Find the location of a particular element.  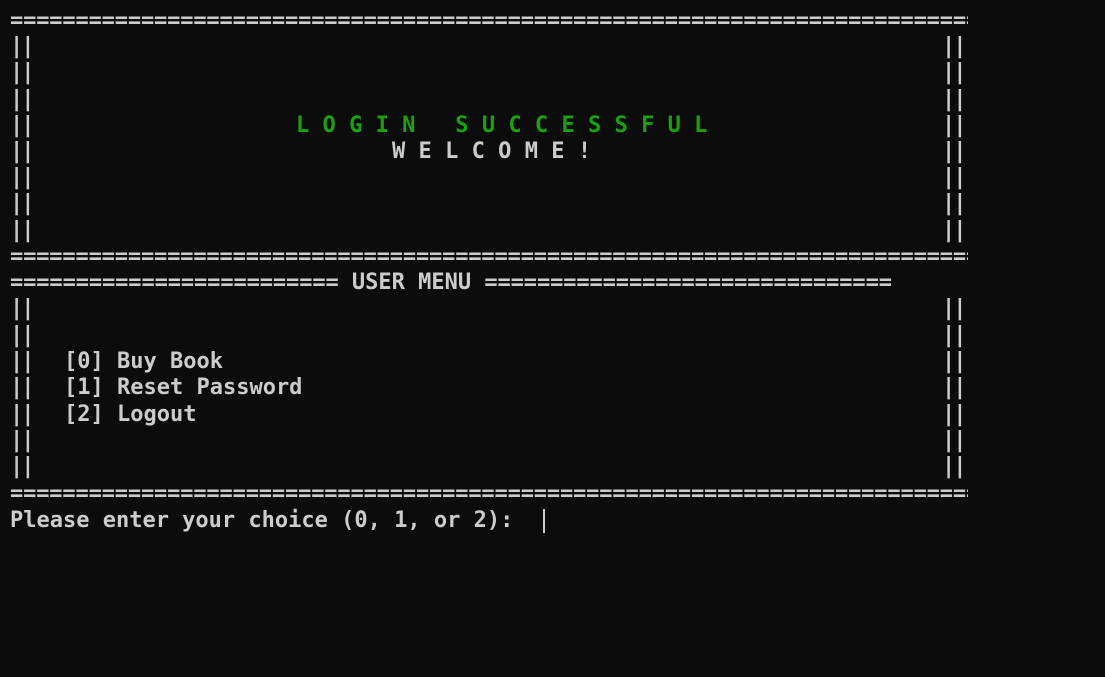

menu-header-rule-right: =============================== is located at coordinates (688, 282).